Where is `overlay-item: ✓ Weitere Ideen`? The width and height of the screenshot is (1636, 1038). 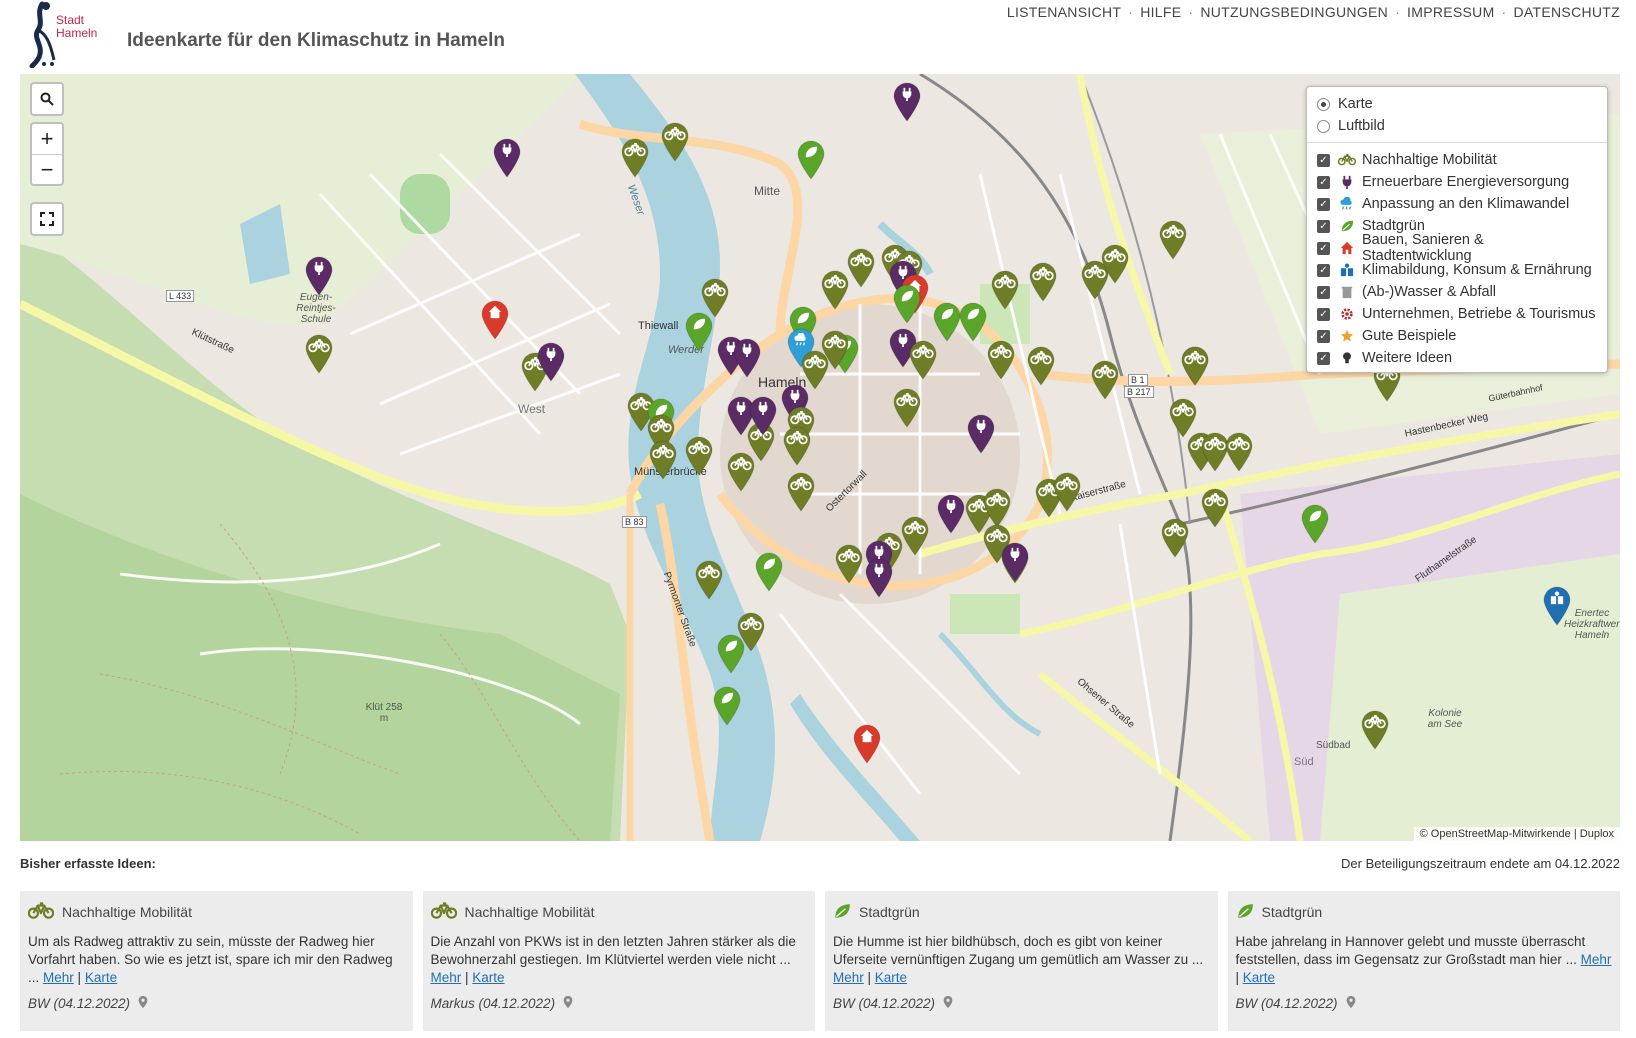
overlay-item: ✓ Weitere Ideen is located at coordinates (1457, 358).